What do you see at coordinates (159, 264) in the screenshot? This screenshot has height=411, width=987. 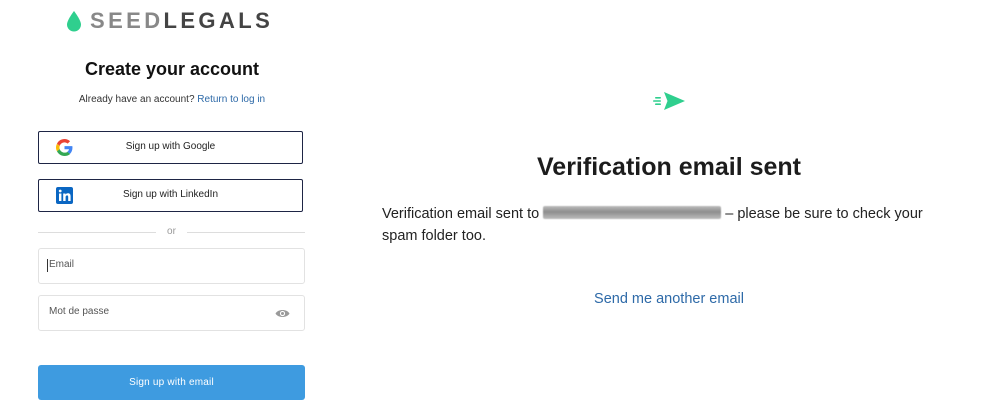 I see `email-input` at bounding box center [159, 264].